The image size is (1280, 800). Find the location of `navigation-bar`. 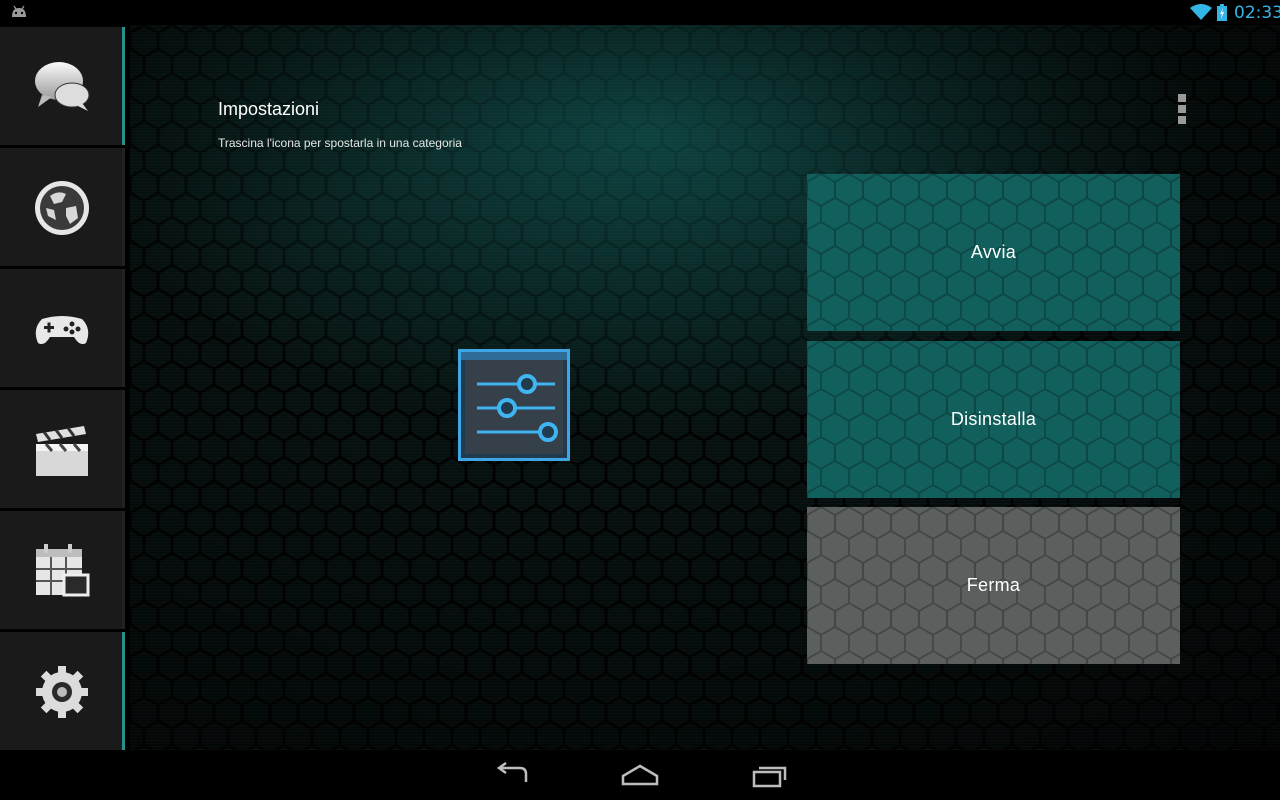

navigation-bar is located at coordinates (640, 775).